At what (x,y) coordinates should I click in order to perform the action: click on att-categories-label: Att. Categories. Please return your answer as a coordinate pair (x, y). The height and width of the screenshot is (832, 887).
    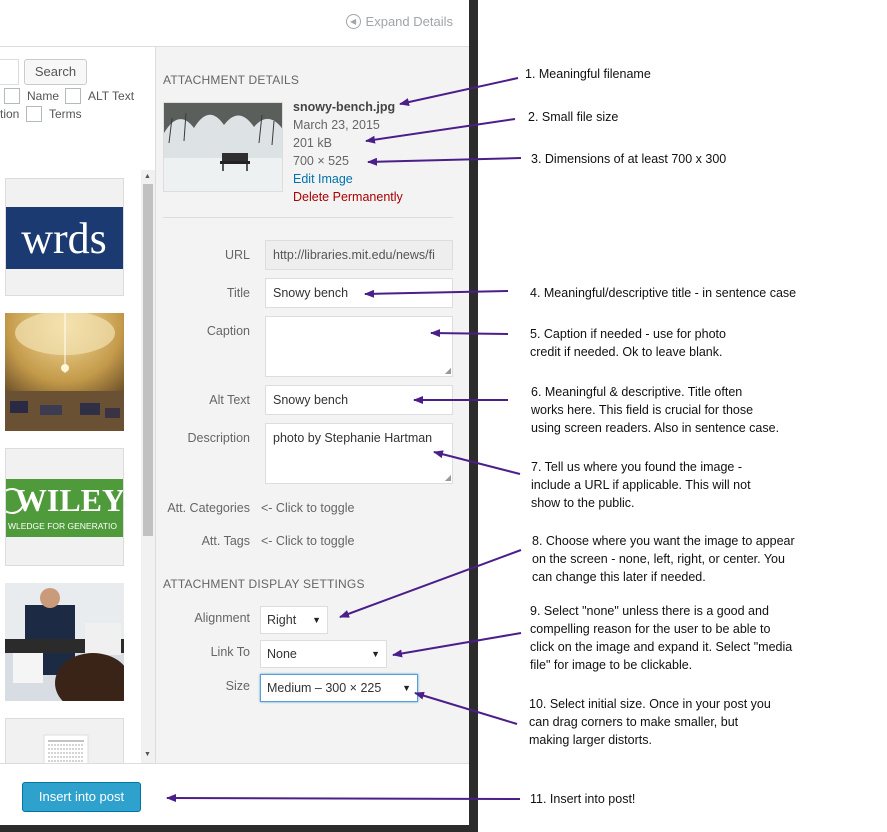
    Looking at the image, I should click on (208, 508).